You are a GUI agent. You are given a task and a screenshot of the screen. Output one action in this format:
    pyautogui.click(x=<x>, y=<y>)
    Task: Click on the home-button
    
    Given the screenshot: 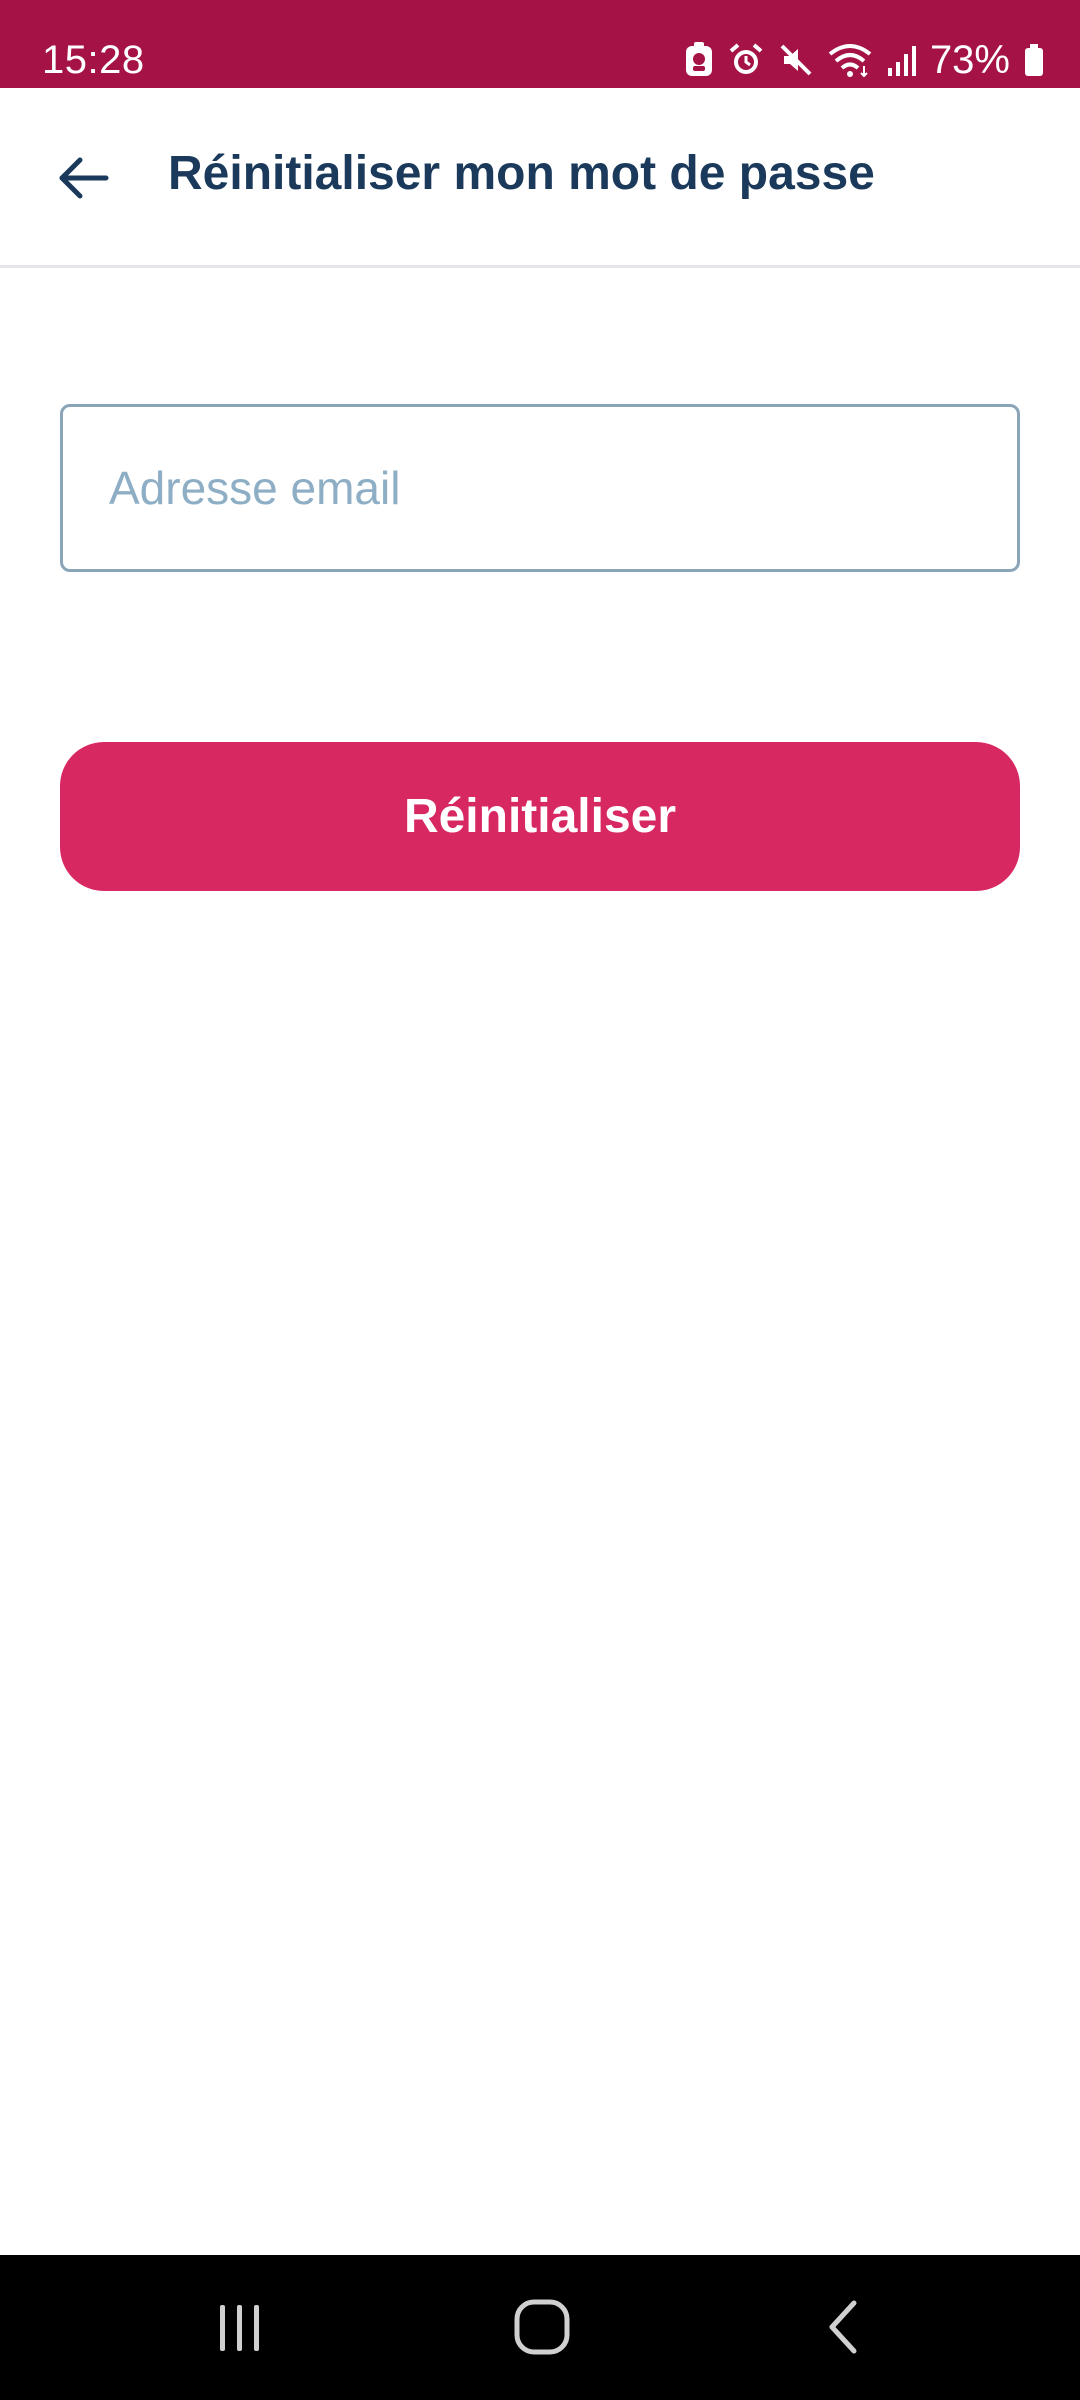 What is the action you would take?
    pyautogui.click(x=542, y=2327)
    